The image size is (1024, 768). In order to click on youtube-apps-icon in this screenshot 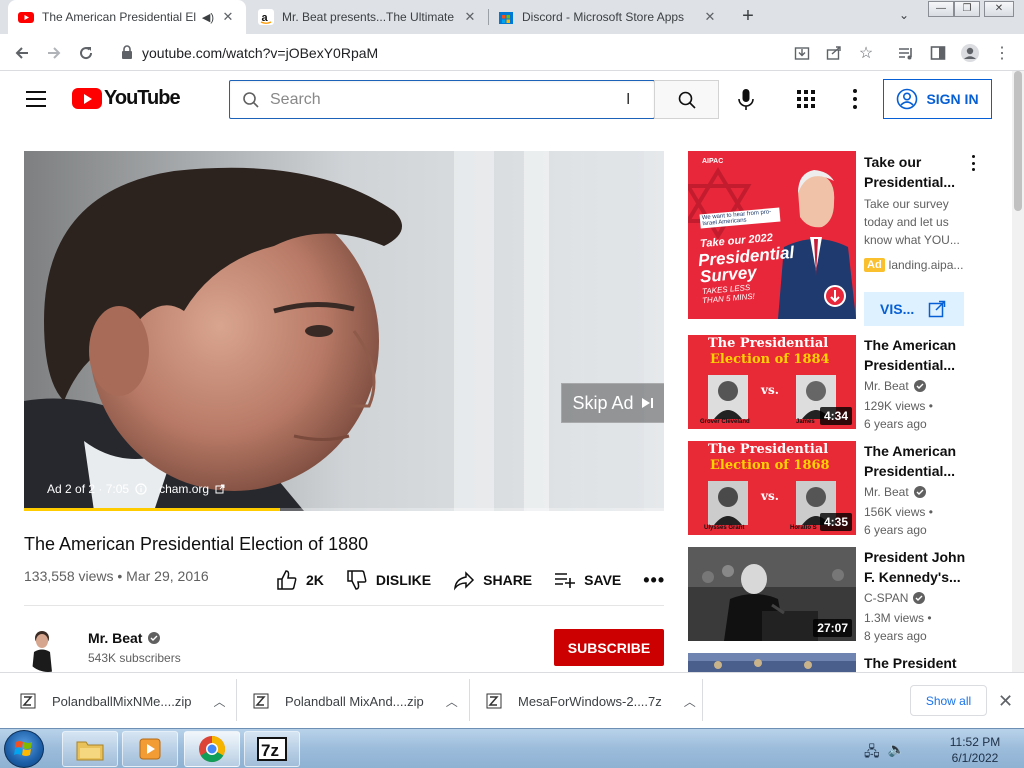, I will do `click(806, 99)`.